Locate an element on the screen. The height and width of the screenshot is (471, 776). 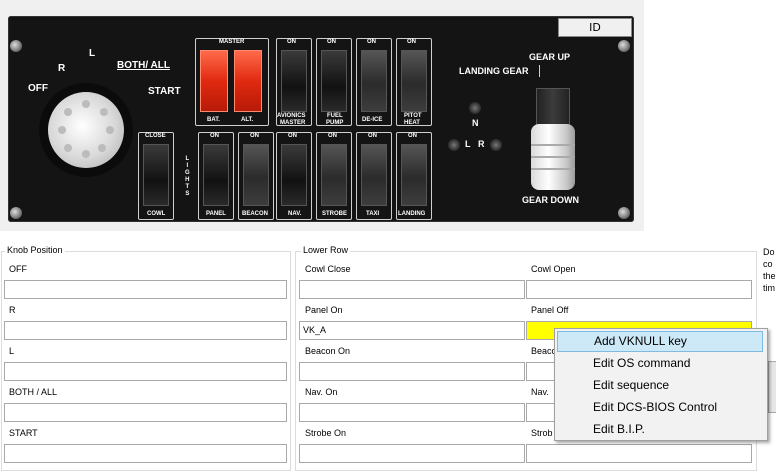
knob-label-l: L is located at coordinates (92, 53).